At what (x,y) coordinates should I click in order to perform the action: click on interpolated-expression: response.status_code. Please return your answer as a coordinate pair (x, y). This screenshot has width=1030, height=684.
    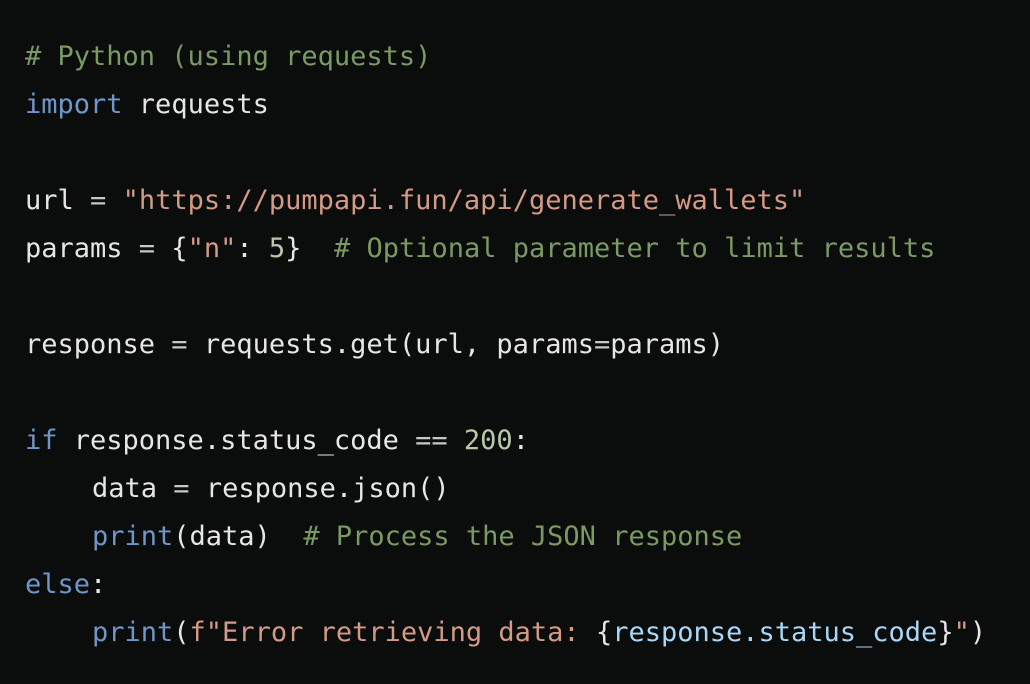
    Looking at the image, I should click on (775, 632).